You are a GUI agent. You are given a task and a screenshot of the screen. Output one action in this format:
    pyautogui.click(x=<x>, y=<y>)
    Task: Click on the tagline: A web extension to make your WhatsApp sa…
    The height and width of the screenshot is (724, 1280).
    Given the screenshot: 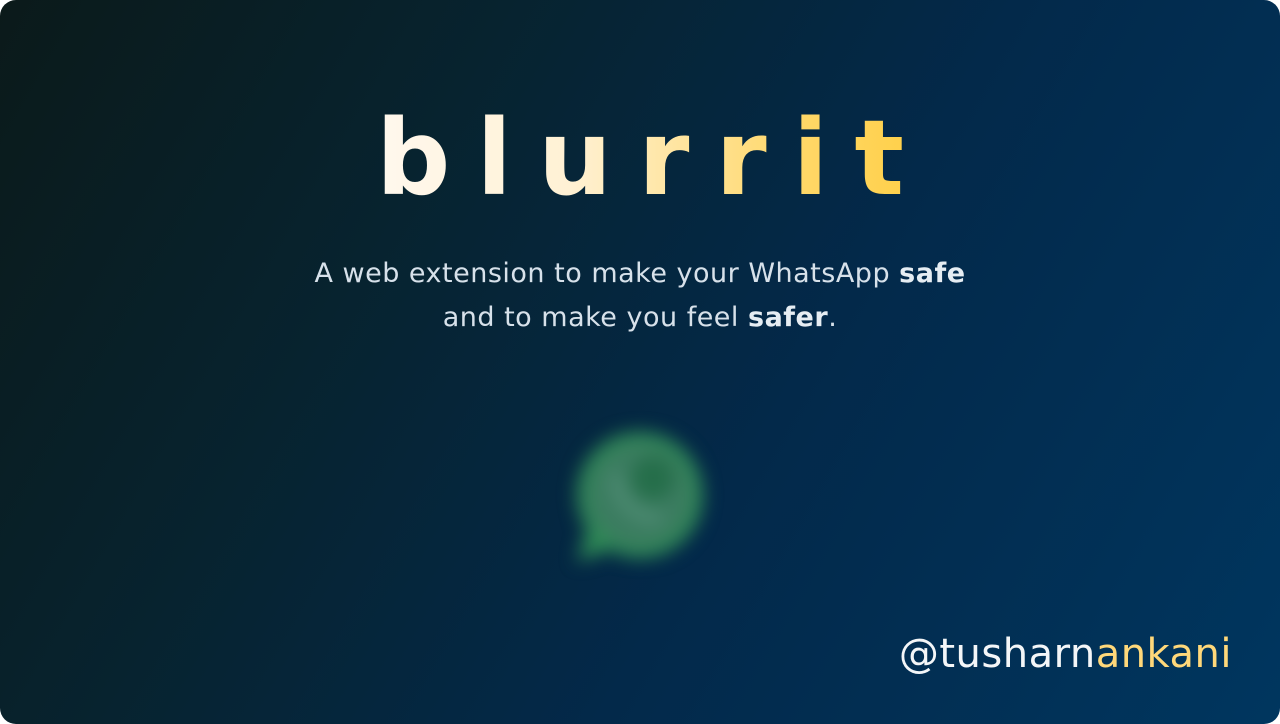 What is the action you would take?
    pyautogui.click(x=640, y=296)
    